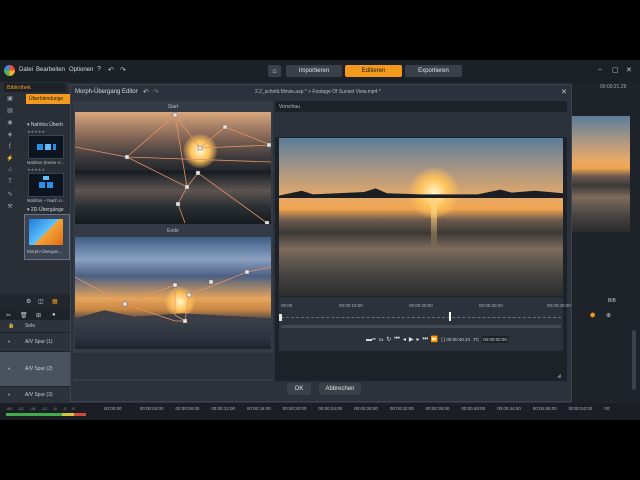  I want to click on track-row-solo: 🔒 Solo, so click(35, 326).